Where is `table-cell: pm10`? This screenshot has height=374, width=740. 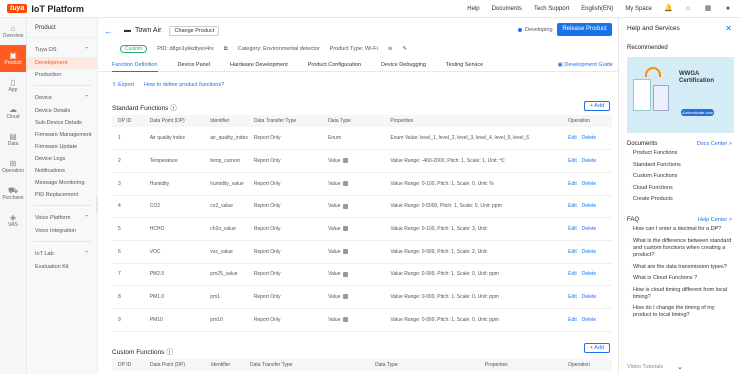
table-cell: pm10 is located at coordinates (226, 320).